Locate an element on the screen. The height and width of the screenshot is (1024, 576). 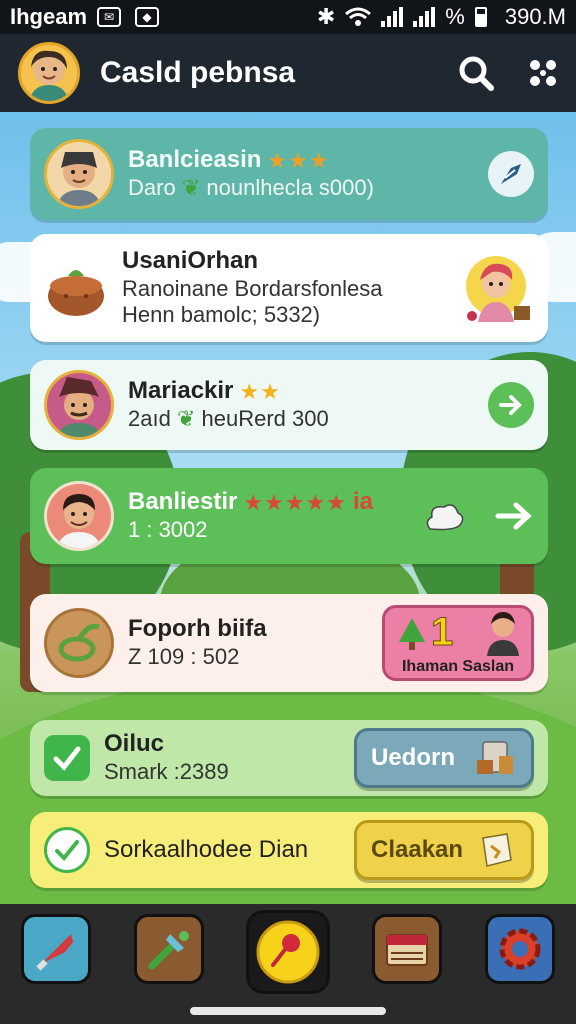
go-button is located at coordinates (511, 405).